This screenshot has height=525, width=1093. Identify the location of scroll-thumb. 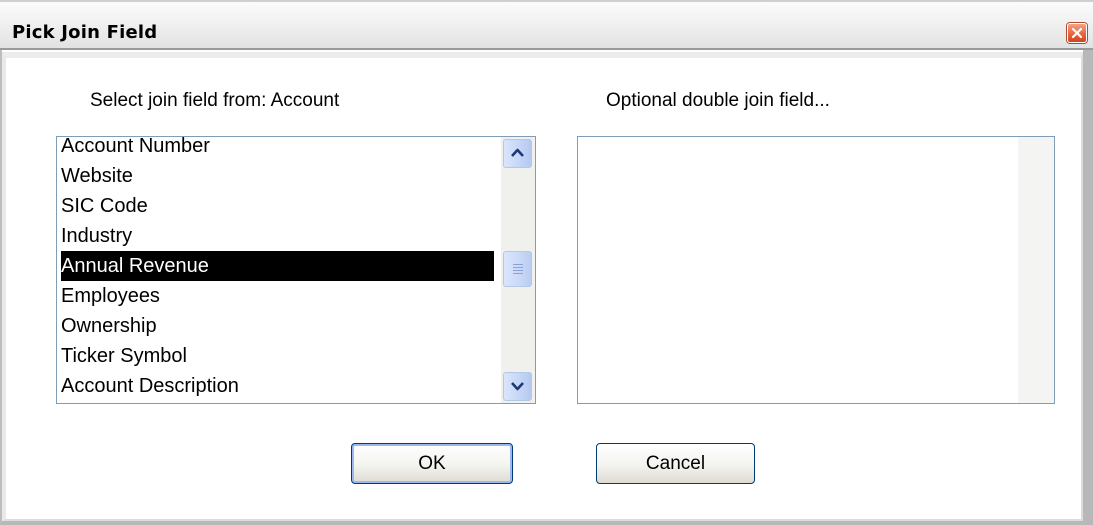
(517, 269).